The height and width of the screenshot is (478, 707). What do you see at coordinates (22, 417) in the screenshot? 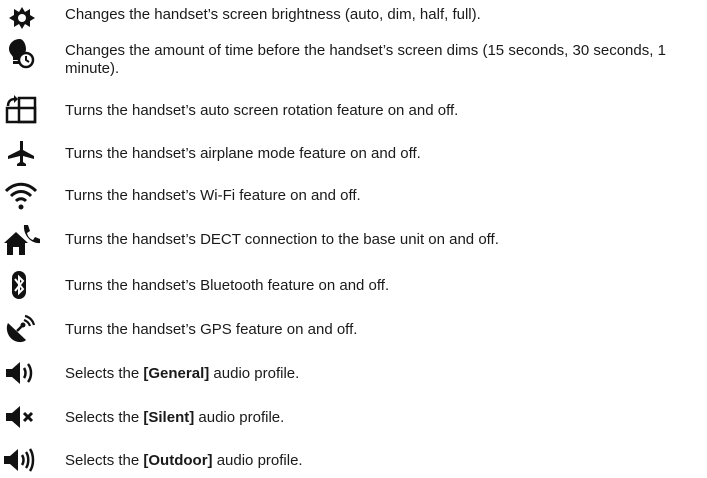
I see `audio-silent-icon` at bounding box center [22, 417].